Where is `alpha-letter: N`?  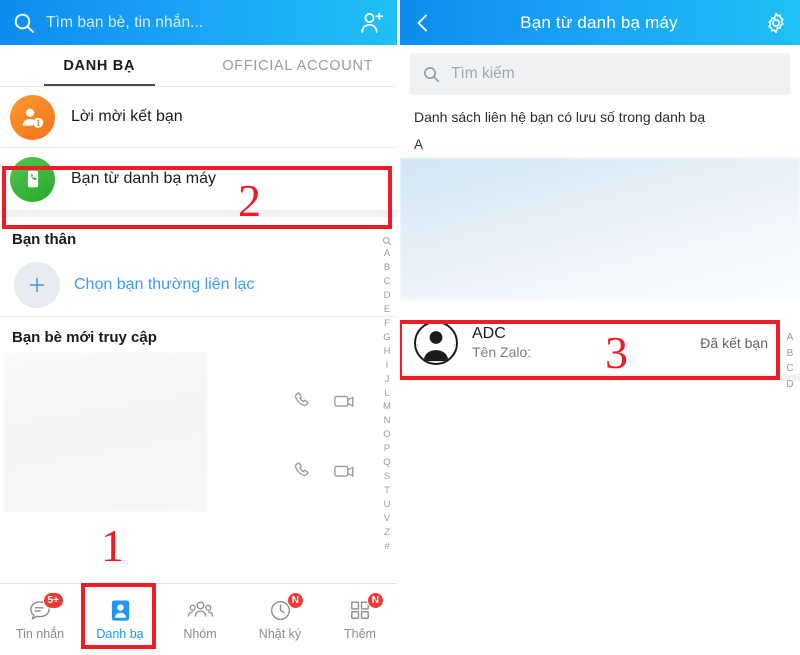
alpha-letter: N is located at coordinates (387, 421).